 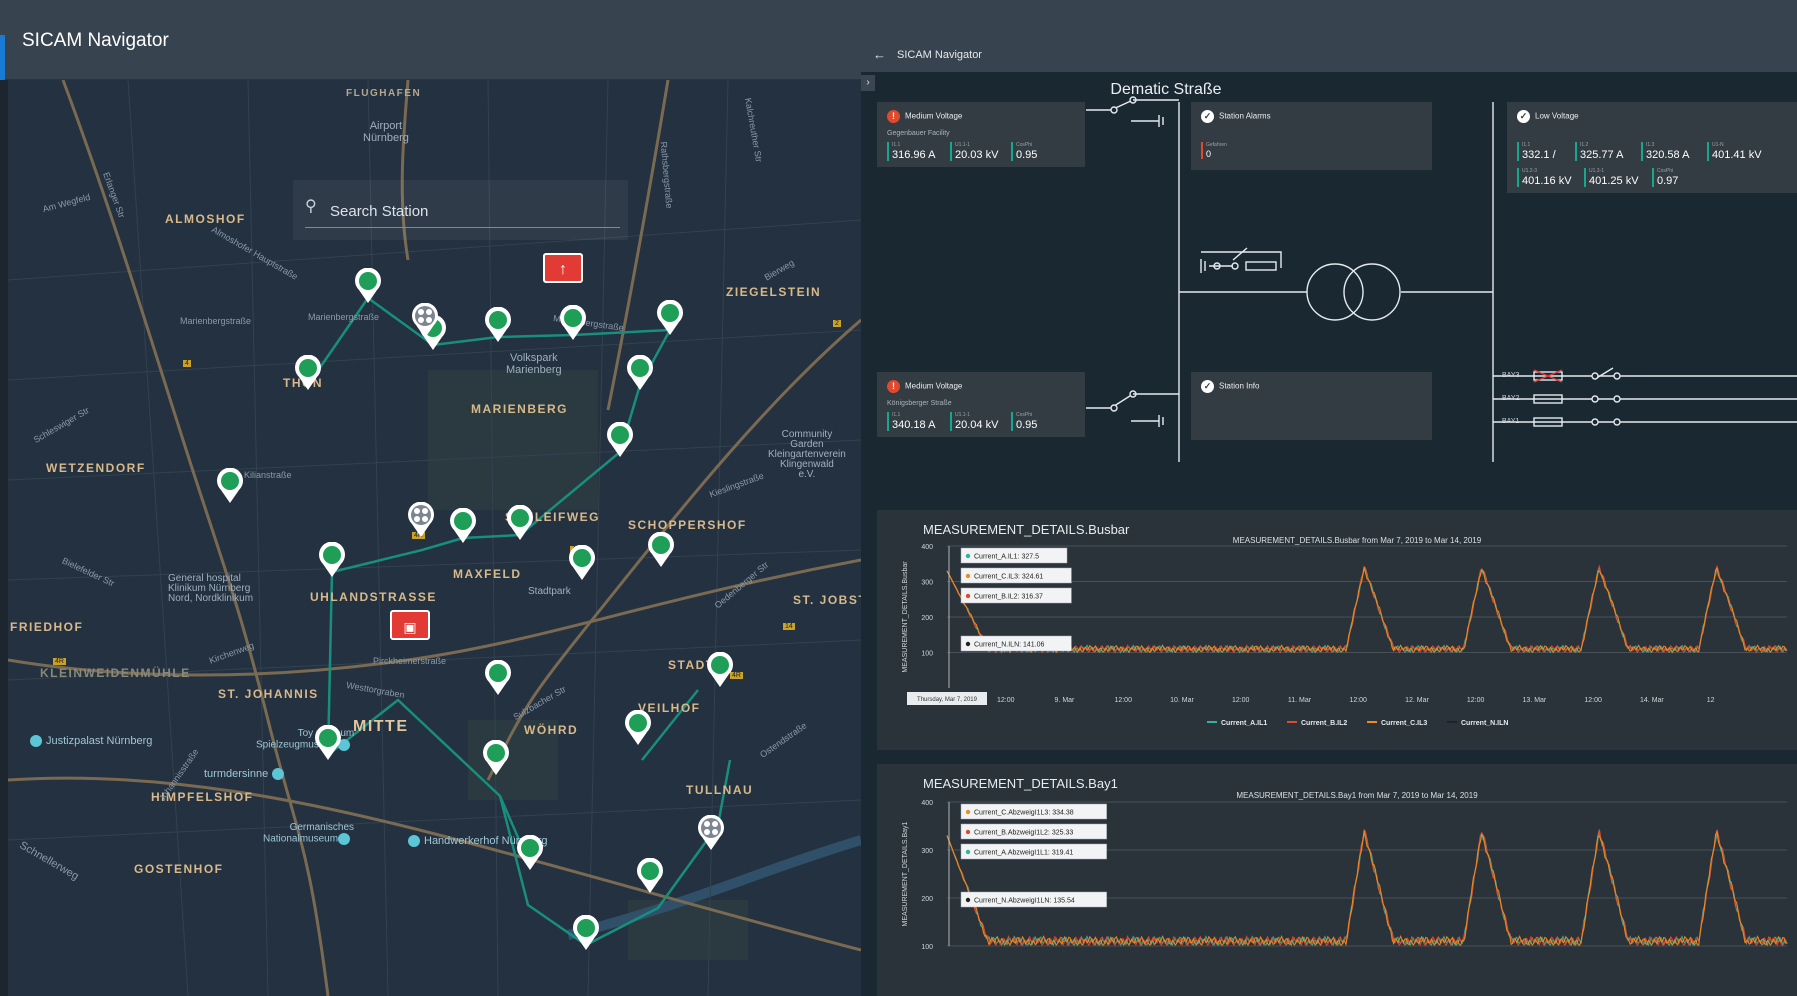 I want to click on app-title: SICAM Navigator, so click(x=95, y=40).